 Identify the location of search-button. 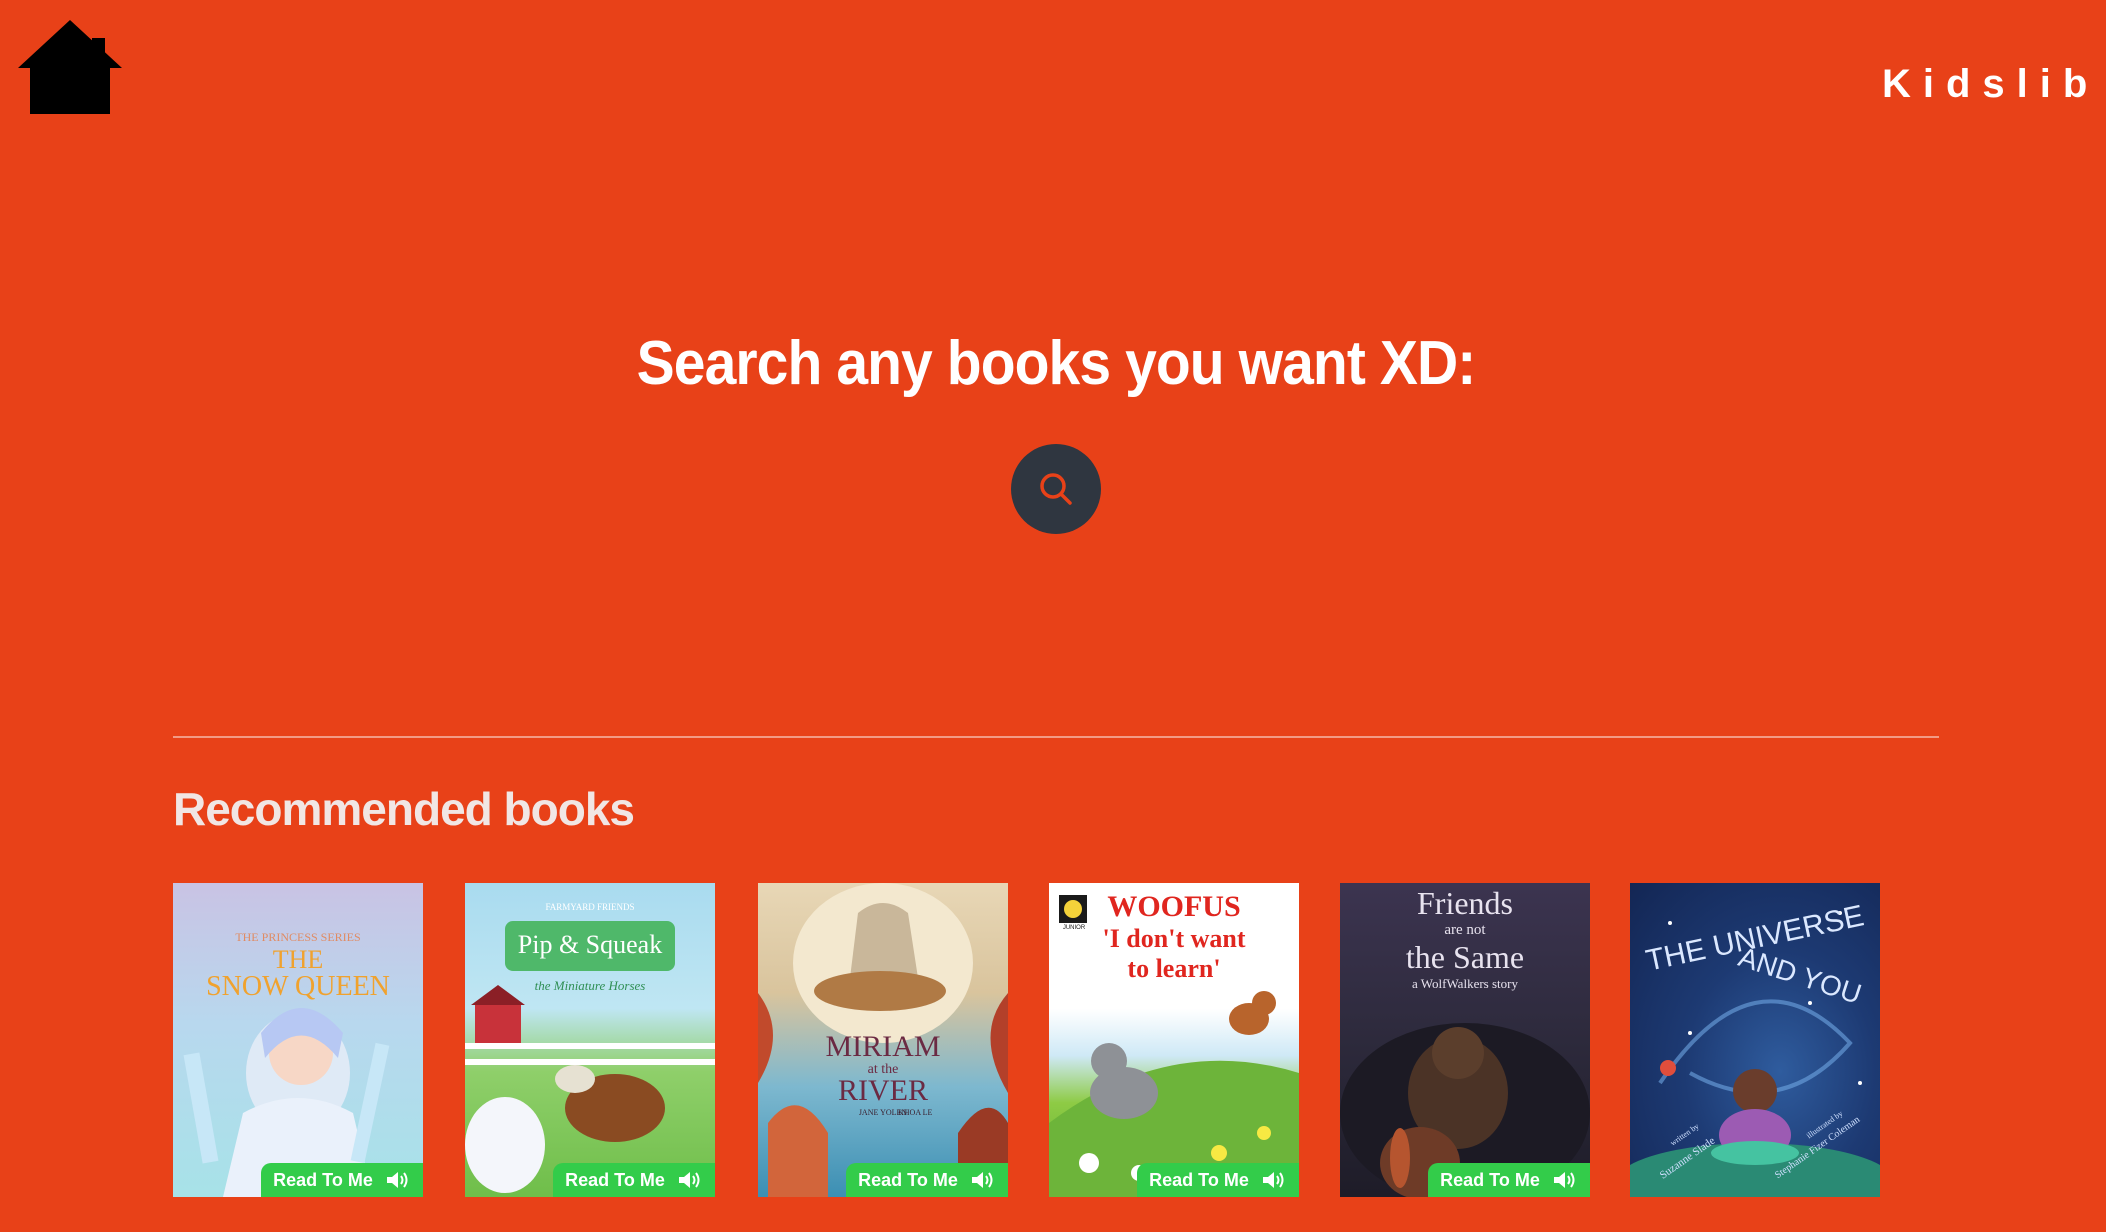
(1056, 489).